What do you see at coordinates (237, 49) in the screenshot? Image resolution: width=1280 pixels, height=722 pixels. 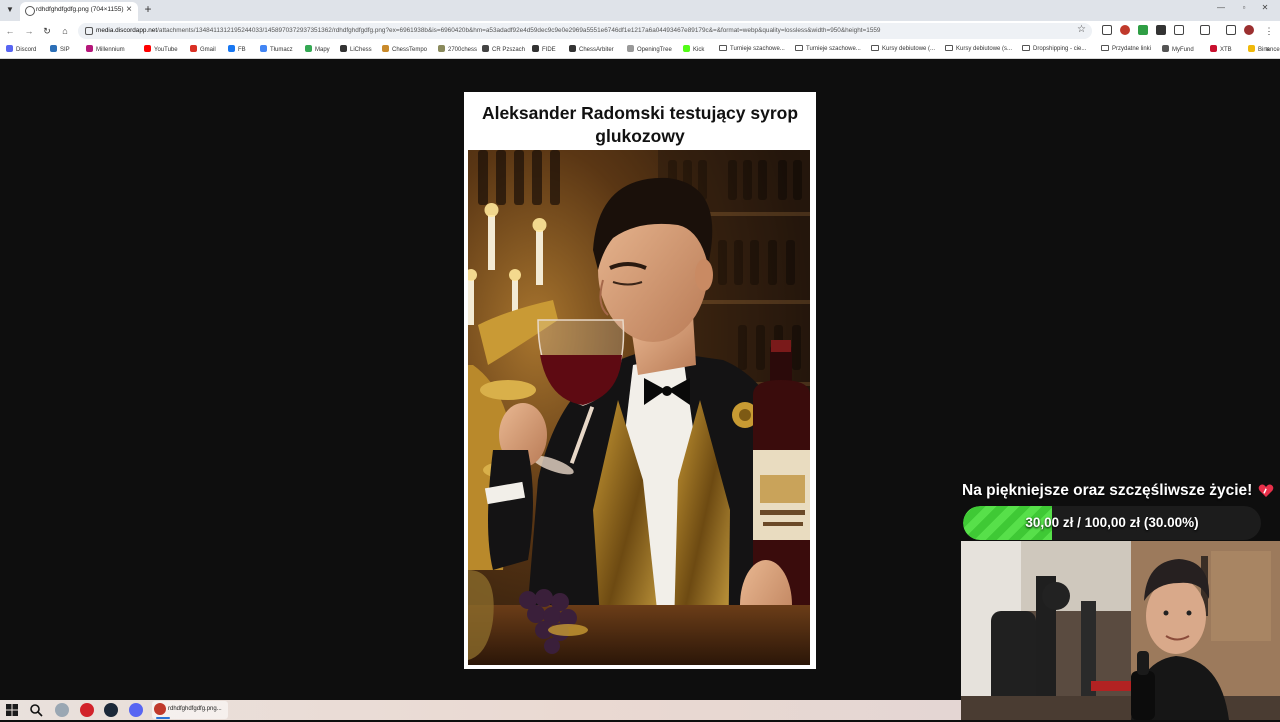 I see `bookmark-item: FB` at bounding box center [237, 49].